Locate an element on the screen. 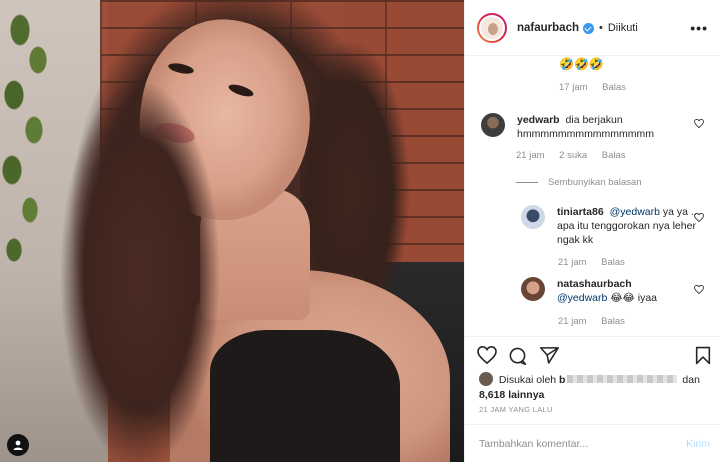 Image resolution: width=720 pixels, height=462 pixels. share-paper-plane-icon is located at coordinates (549, 355).